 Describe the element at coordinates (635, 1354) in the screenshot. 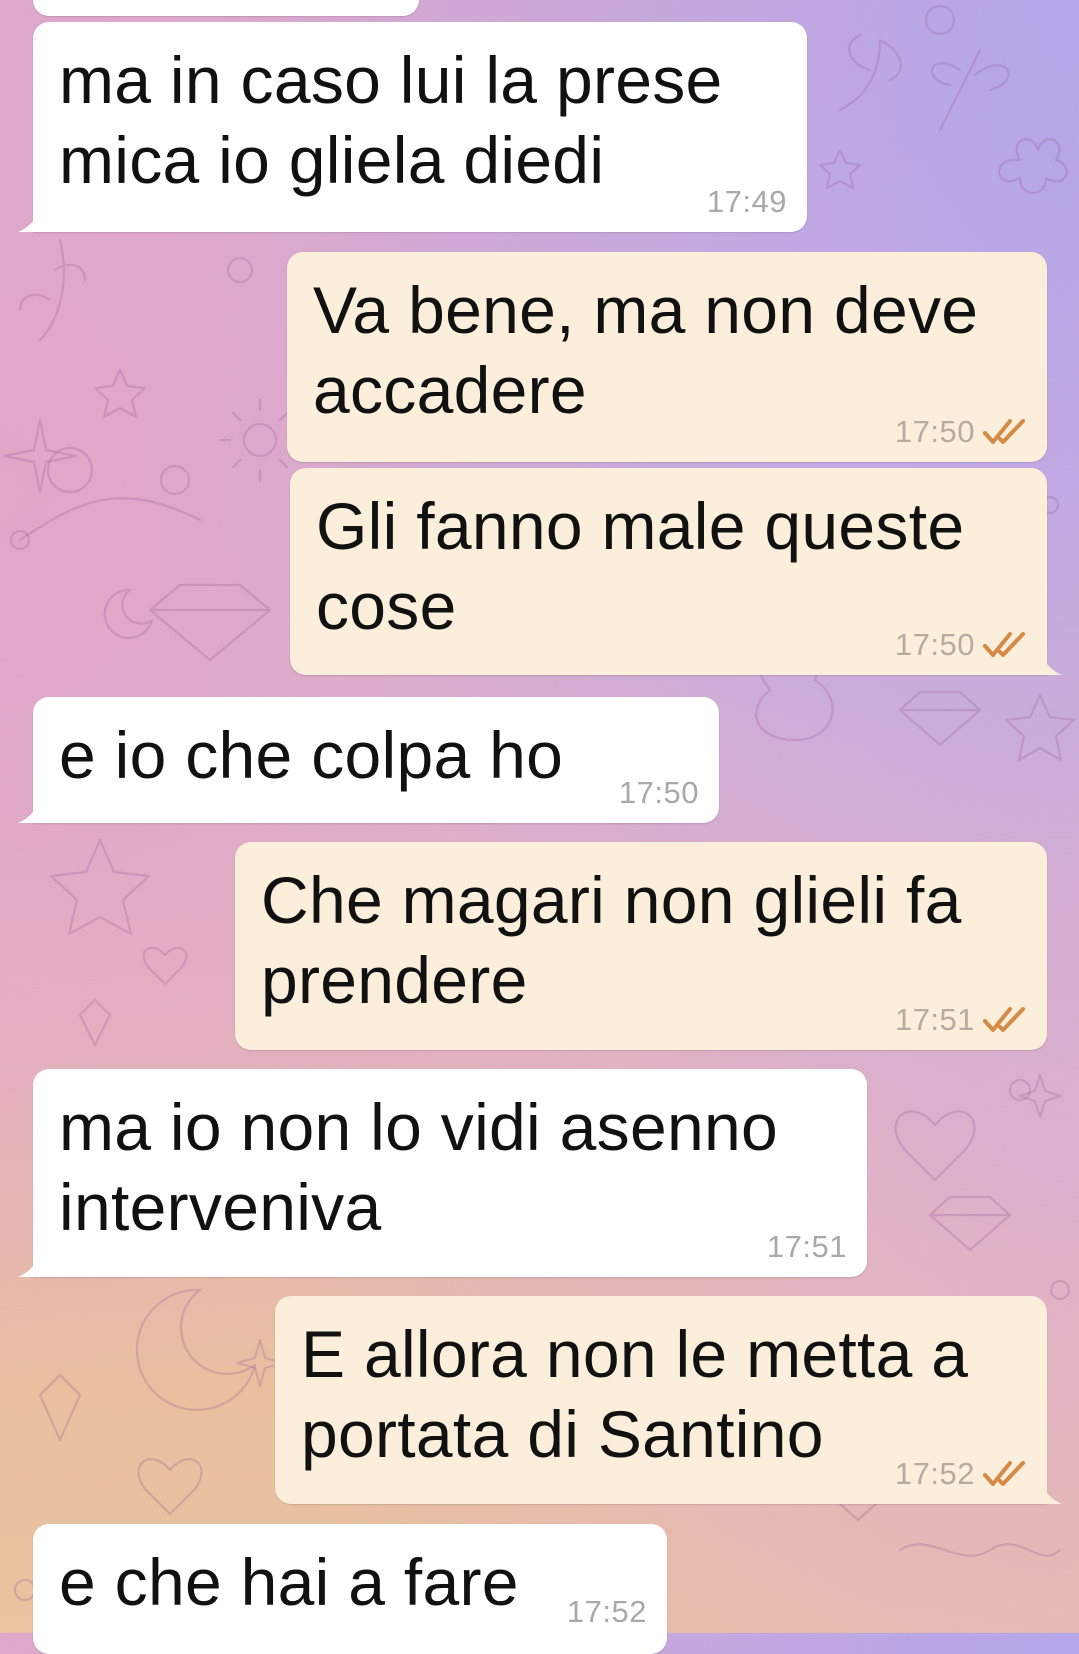

I see `message-text-line: E allora non le metta a` at that location.